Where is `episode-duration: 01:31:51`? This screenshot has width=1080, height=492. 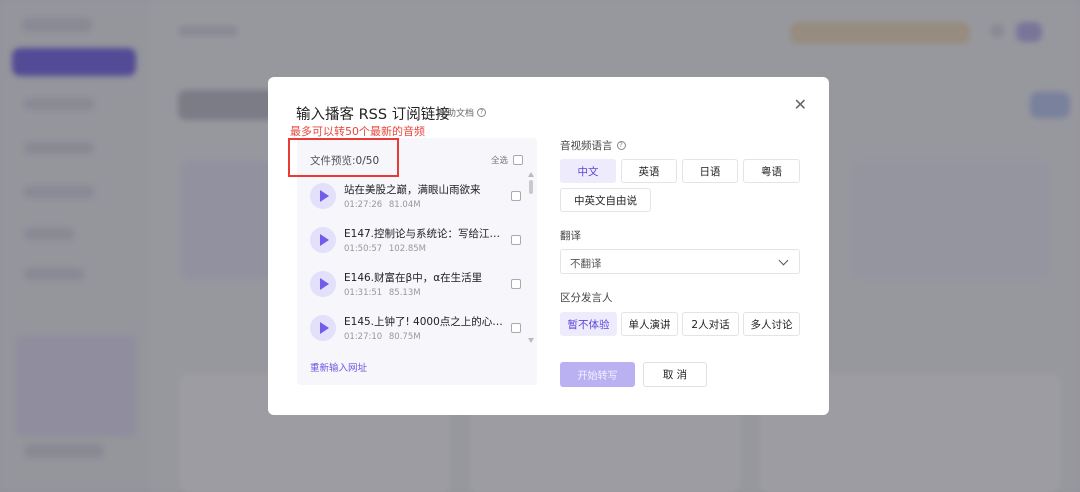 episode-duration: 01:31:51 is located at coordinates (363, 293).